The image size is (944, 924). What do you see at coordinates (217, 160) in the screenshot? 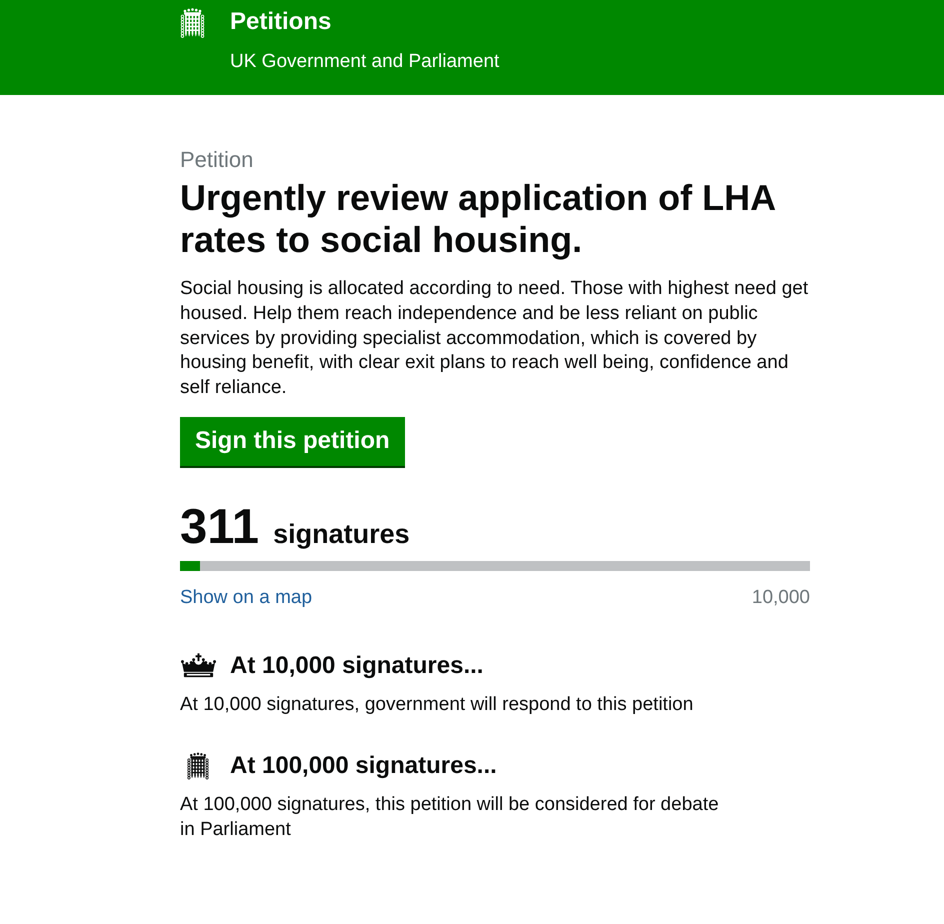
I see `petition-label: Petition` at bounding box center [217, 160].